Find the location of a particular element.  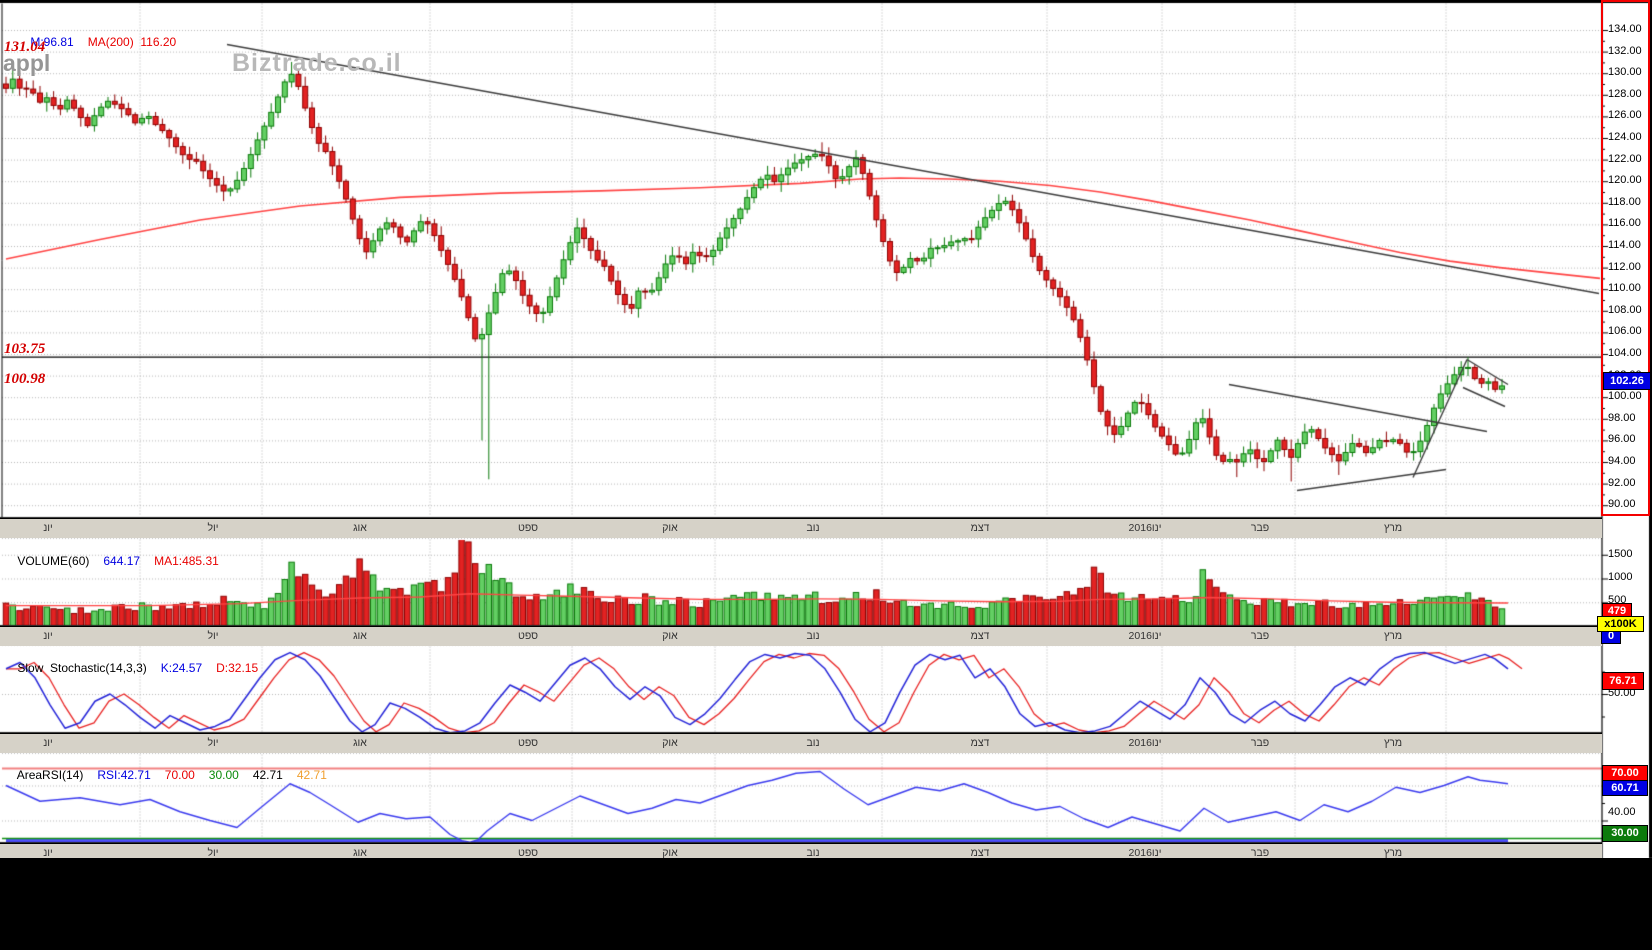

price-tick-label: 104.00 is located at coordinates (1625, 353).